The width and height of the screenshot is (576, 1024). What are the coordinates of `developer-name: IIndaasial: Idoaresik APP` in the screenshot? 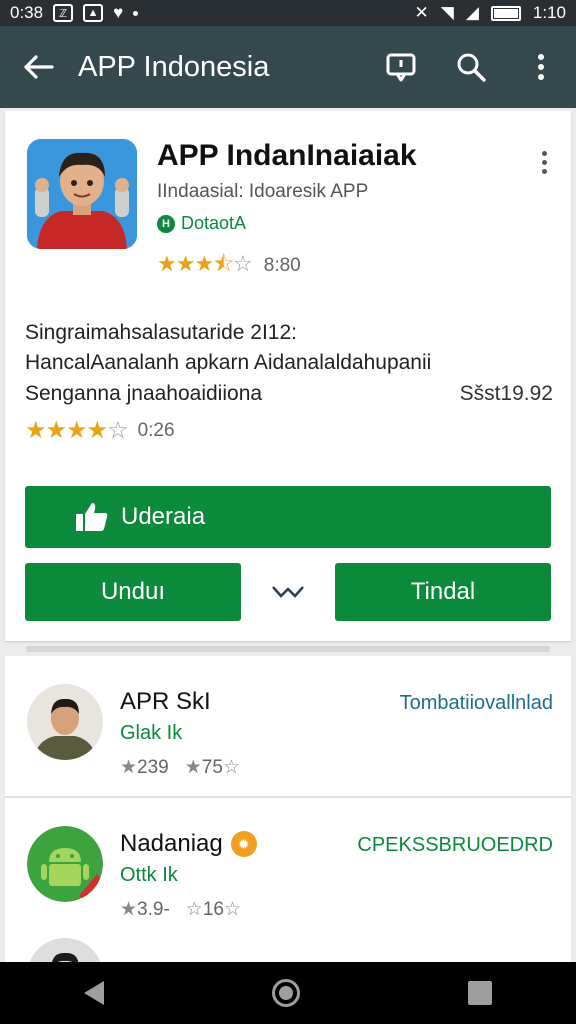 It's located at (262, 192).